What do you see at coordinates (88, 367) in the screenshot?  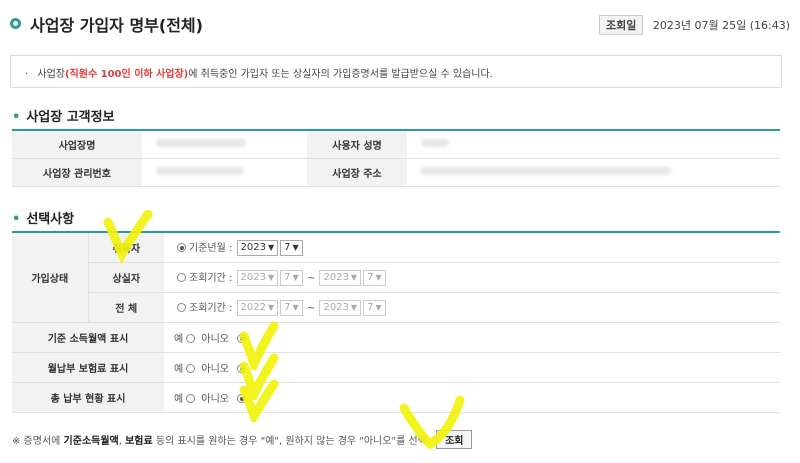 I see `premium-display-label: 월납부 보험료 표시` at bounding box center [88, 367].